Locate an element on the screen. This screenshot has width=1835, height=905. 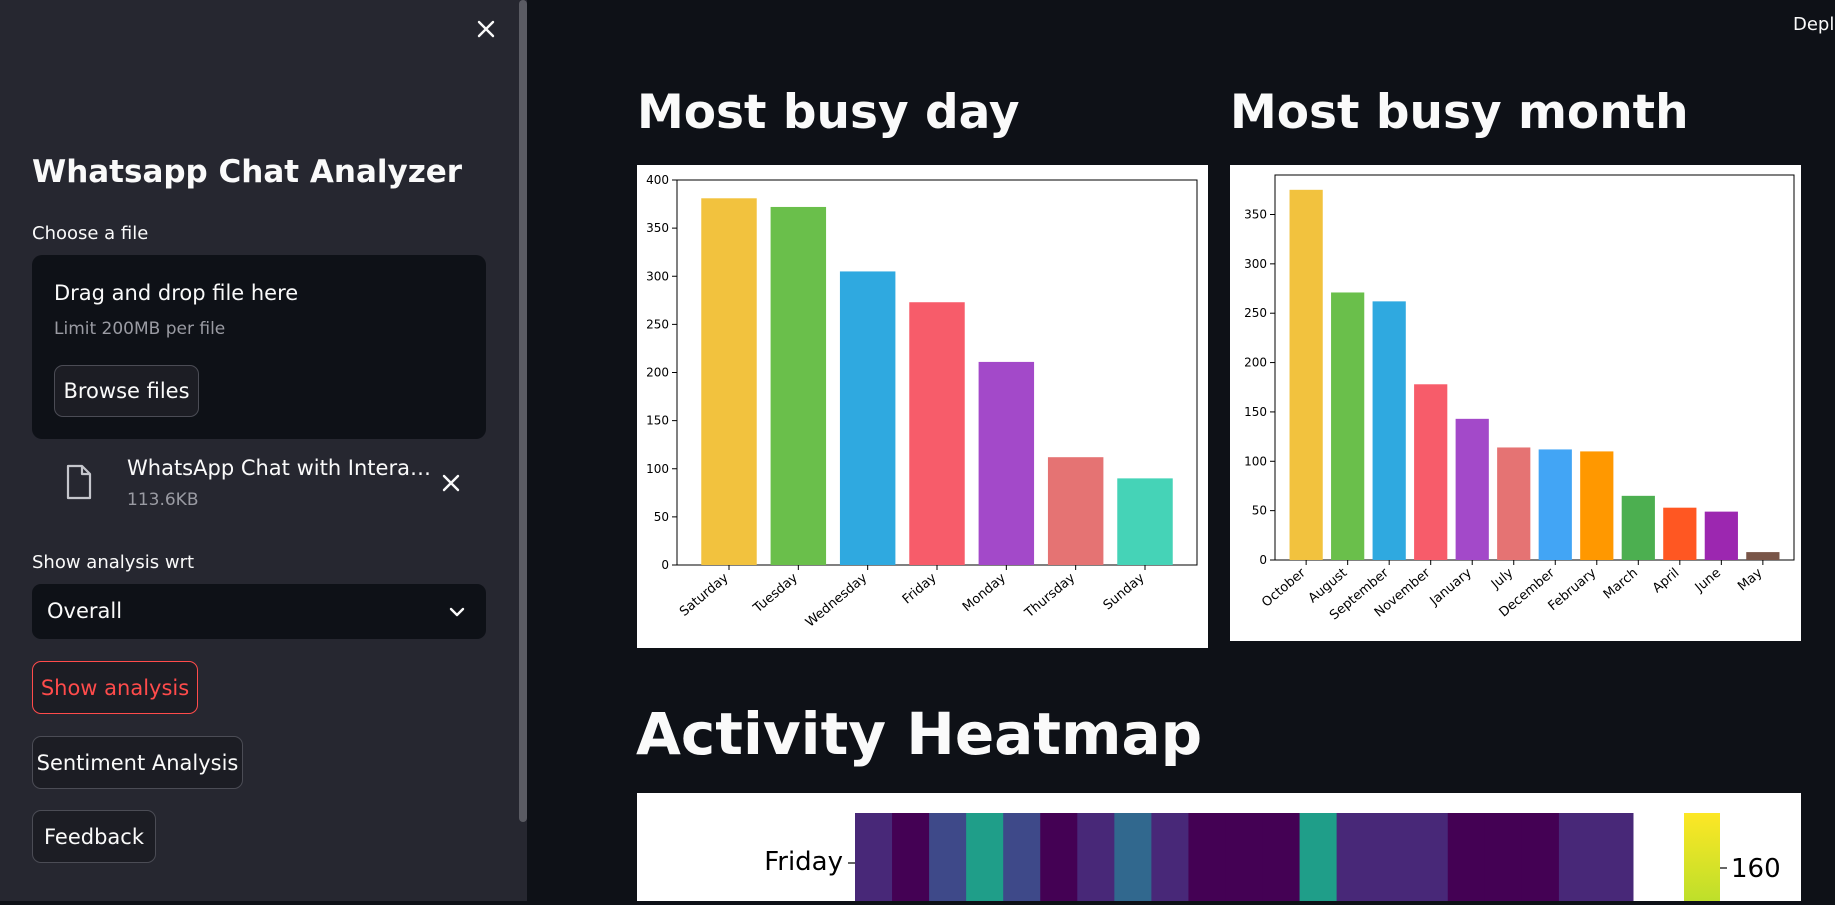
colorbar-tick-label: 160 is located at coordinates (1756, 869).